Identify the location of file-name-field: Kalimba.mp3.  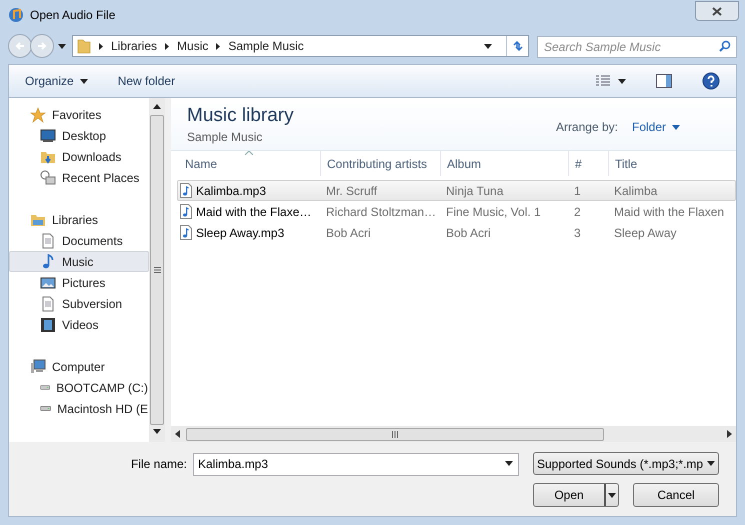
(356, 464).